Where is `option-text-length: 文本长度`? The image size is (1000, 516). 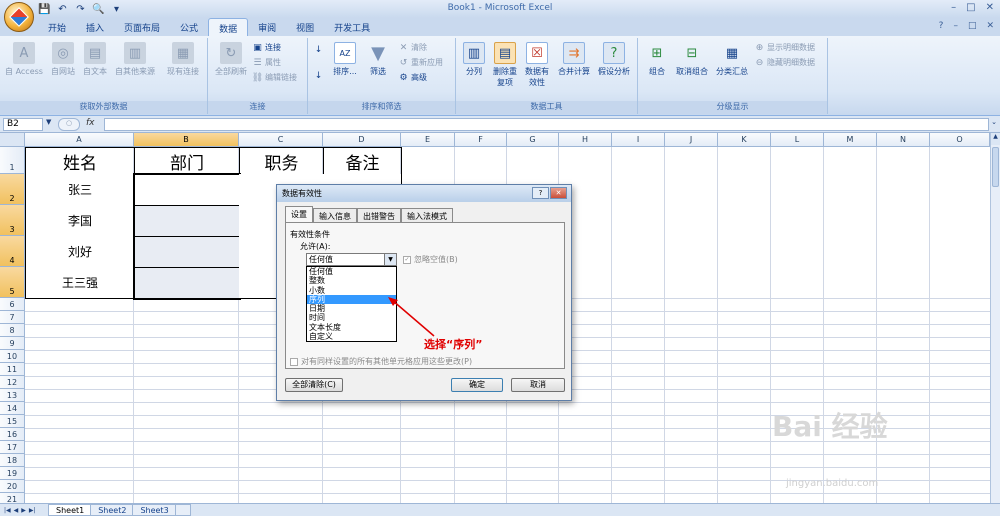 option-text-length: 文本长度 is located at coordinates (351, 327).